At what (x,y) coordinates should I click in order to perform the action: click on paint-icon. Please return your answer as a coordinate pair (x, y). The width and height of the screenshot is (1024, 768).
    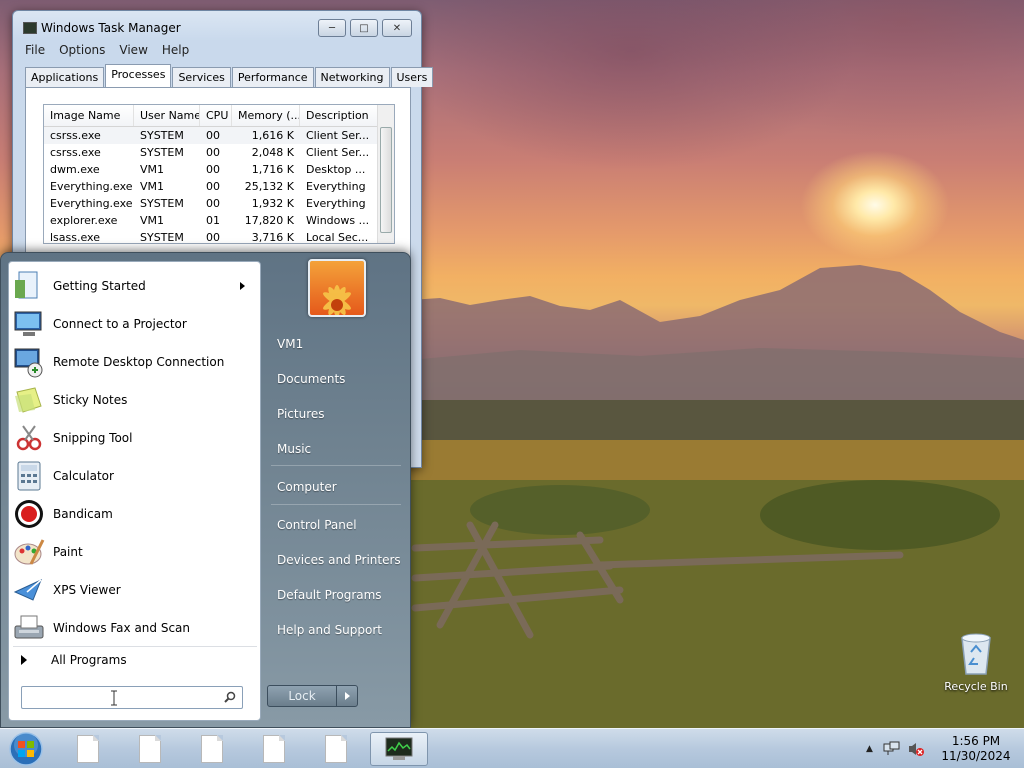
    Looking at the image, I should click on (29, 552).